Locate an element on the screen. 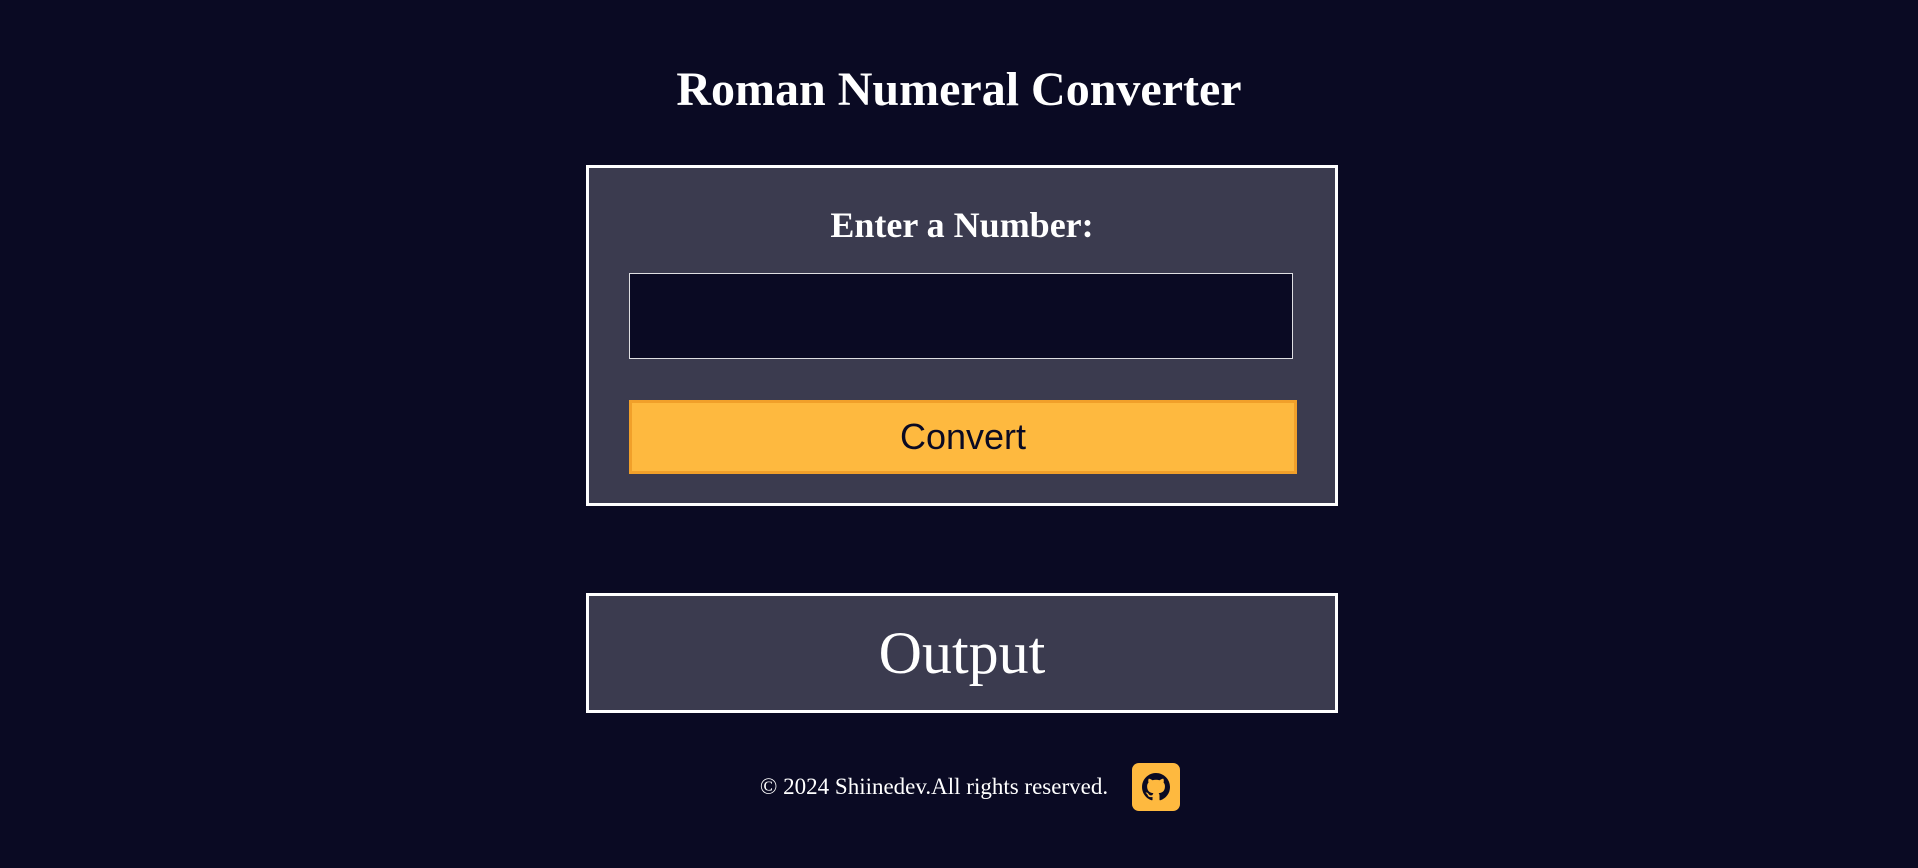  github-link is located at coordinates (1156, 787).